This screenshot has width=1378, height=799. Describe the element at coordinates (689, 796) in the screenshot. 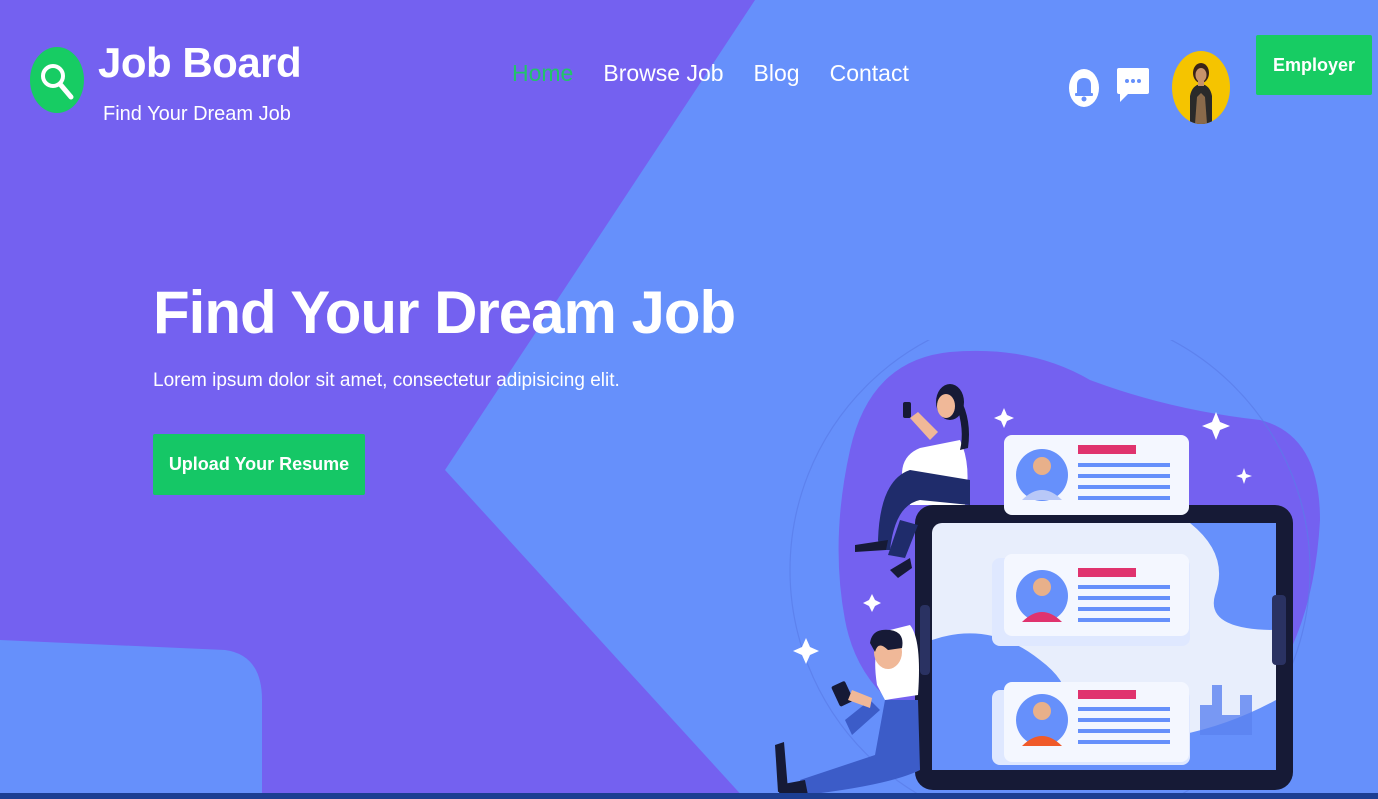

I see `bottom-bar` at that location.